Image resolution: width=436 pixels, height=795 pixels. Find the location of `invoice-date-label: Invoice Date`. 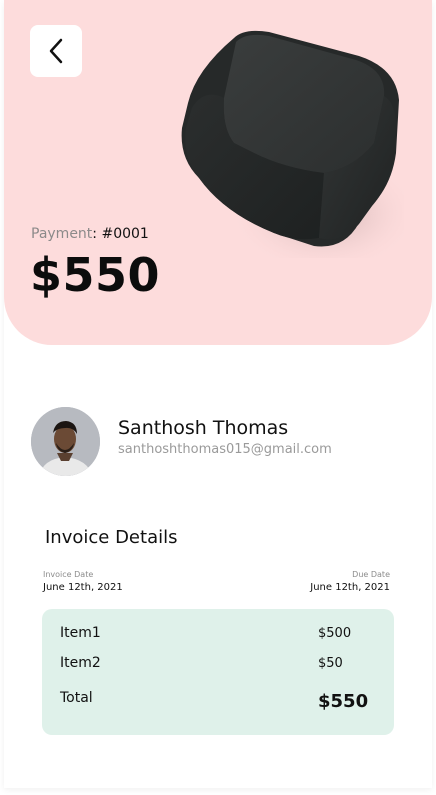

invoice-date-label: Invoice Date is located at coordinates (68, 574).